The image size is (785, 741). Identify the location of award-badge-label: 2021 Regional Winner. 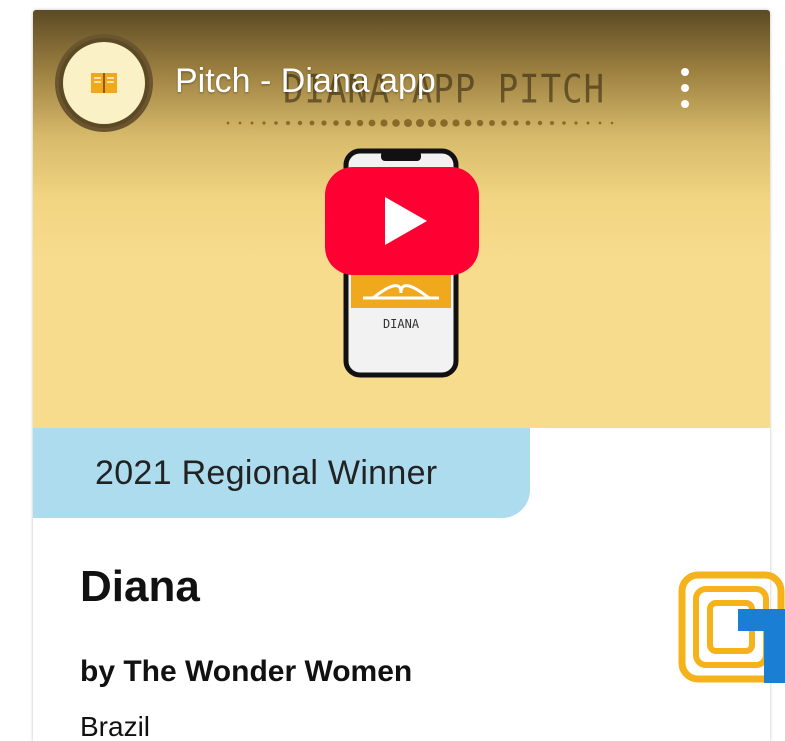
(266, 472).